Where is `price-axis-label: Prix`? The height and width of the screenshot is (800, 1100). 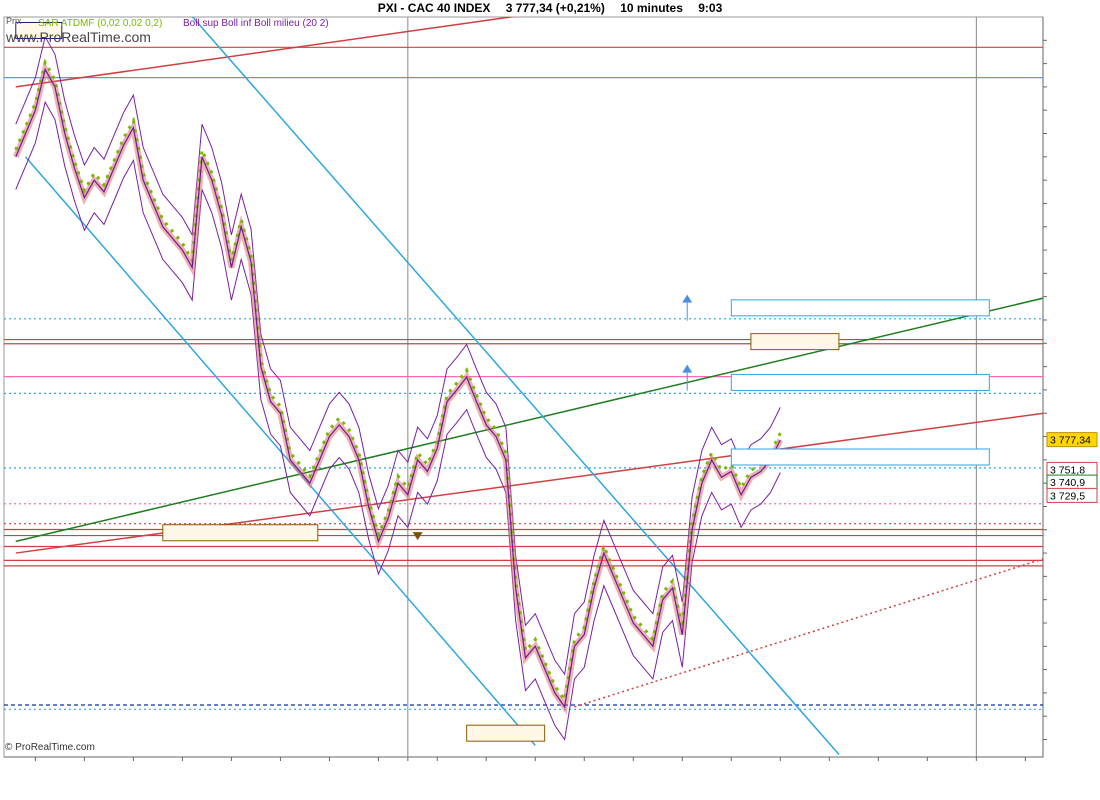
price-axis-label: Prix is located at coordinates (14, 21).